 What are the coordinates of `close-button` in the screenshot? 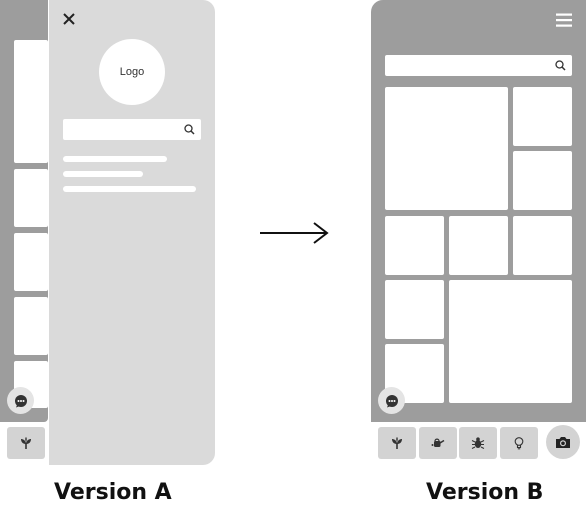 It's located at (69, 19).